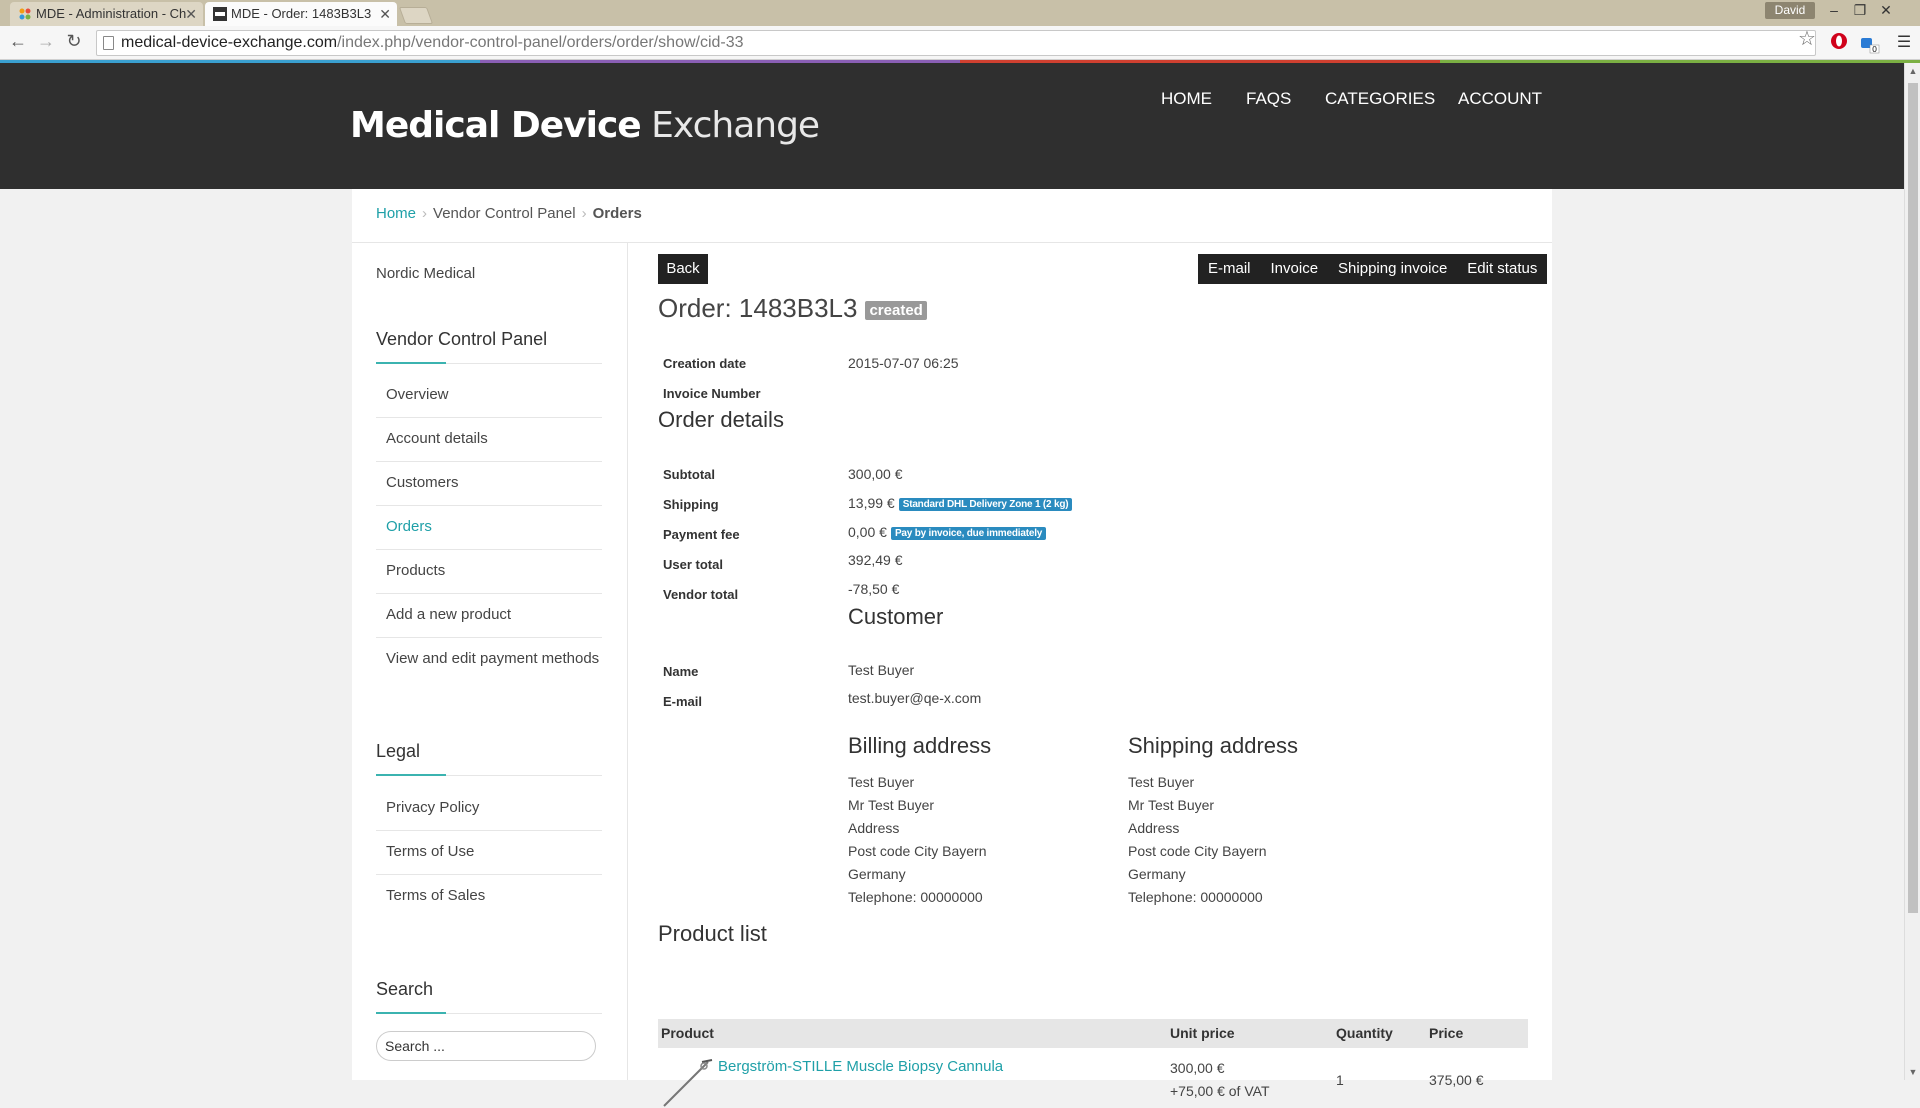  I want to click on restore-icon: ❐, so click(1860, 10).